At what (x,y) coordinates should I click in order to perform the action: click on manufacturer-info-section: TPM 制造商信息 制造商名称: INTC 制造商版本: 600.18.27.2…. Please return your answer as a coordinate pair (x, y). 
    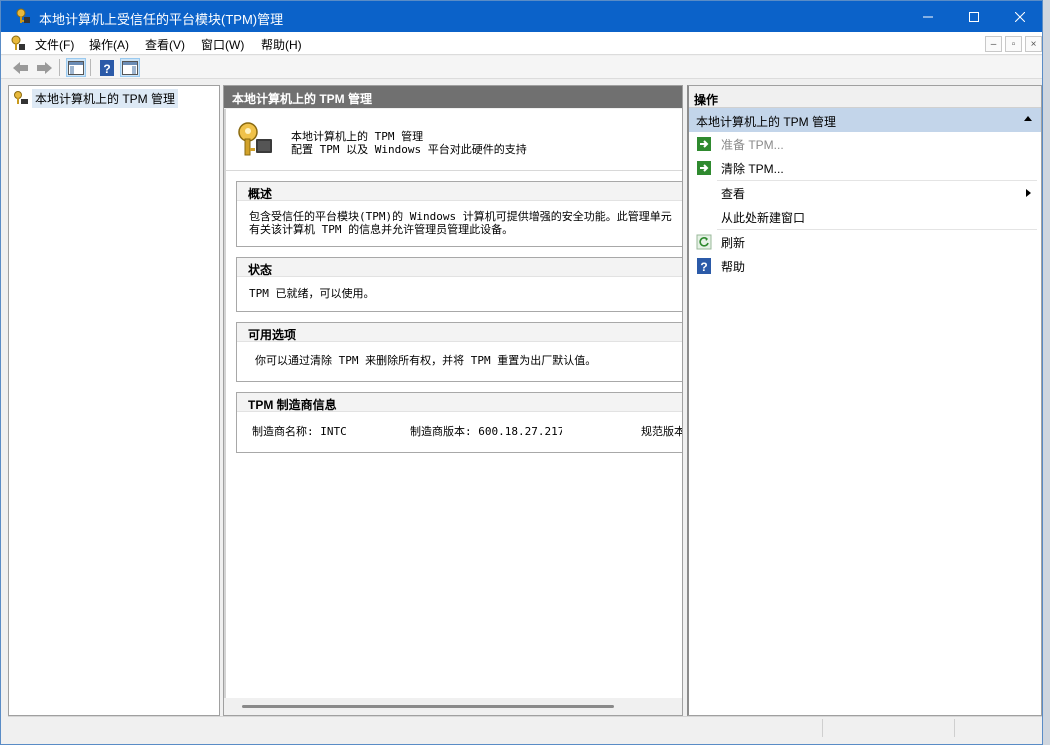
    Looking at the image, I should click on (459, 422).